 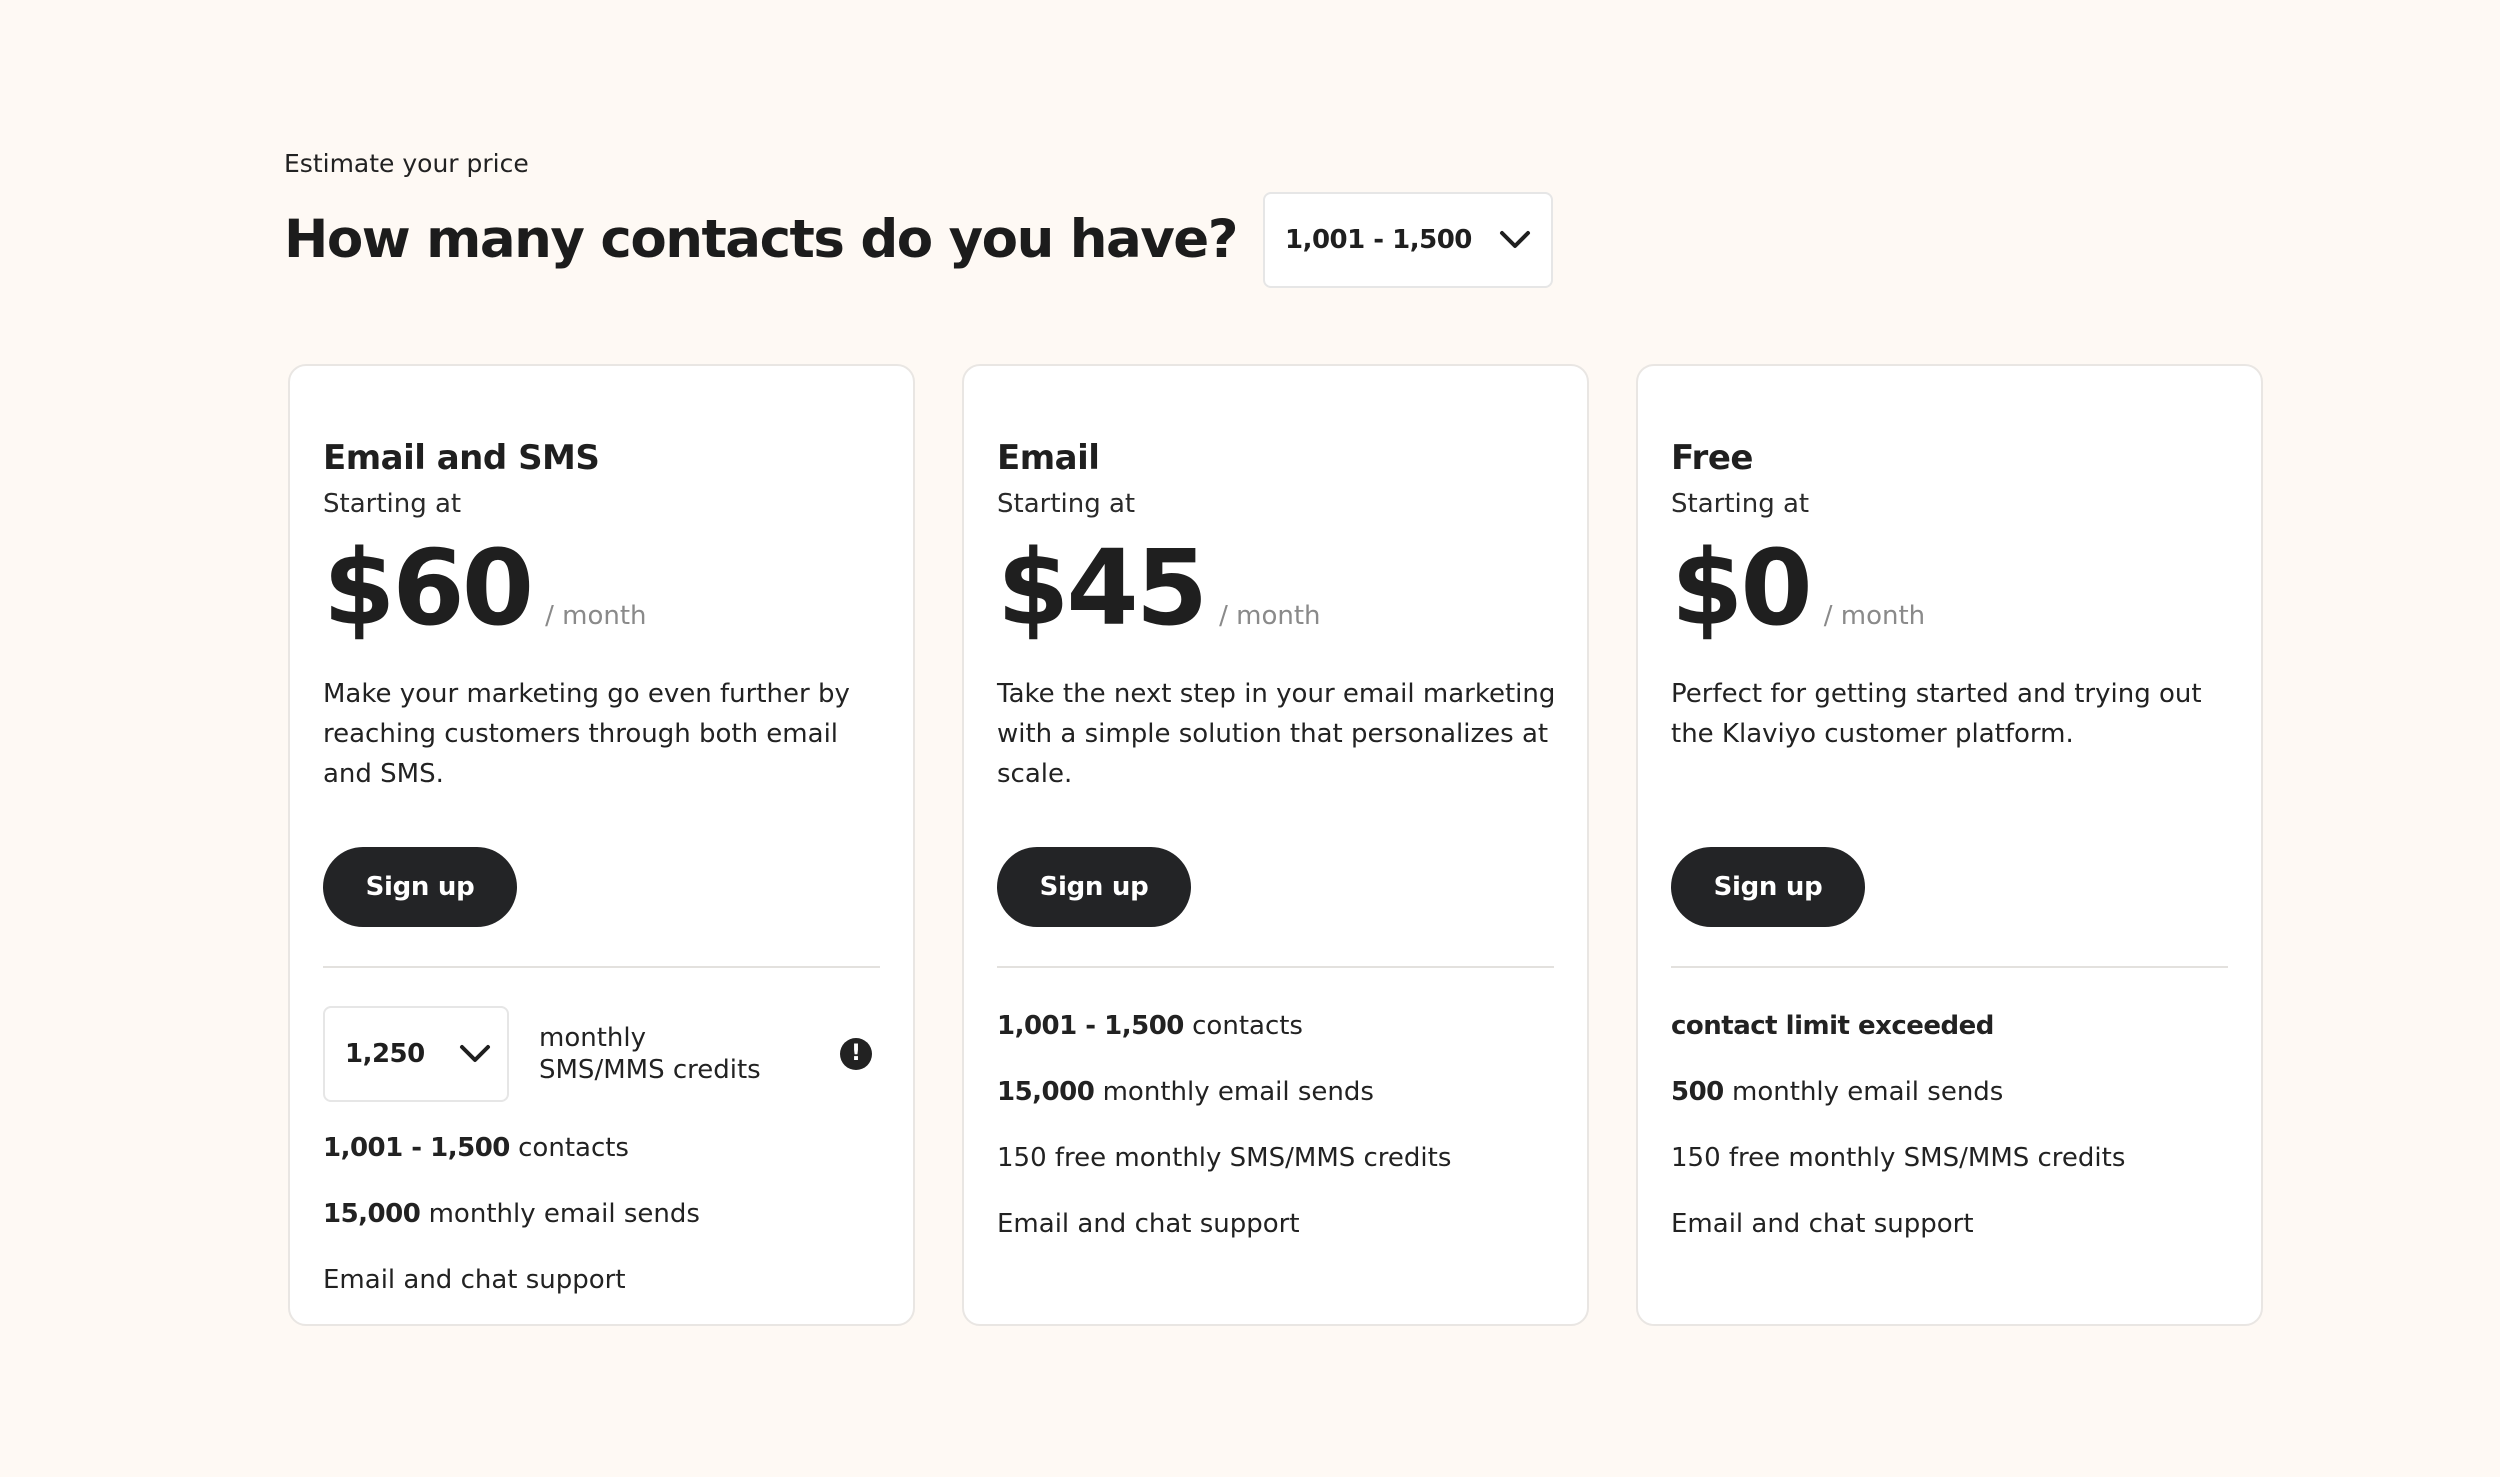 I want to click on price-row: $0 / month, so click(x=1798, y=588).